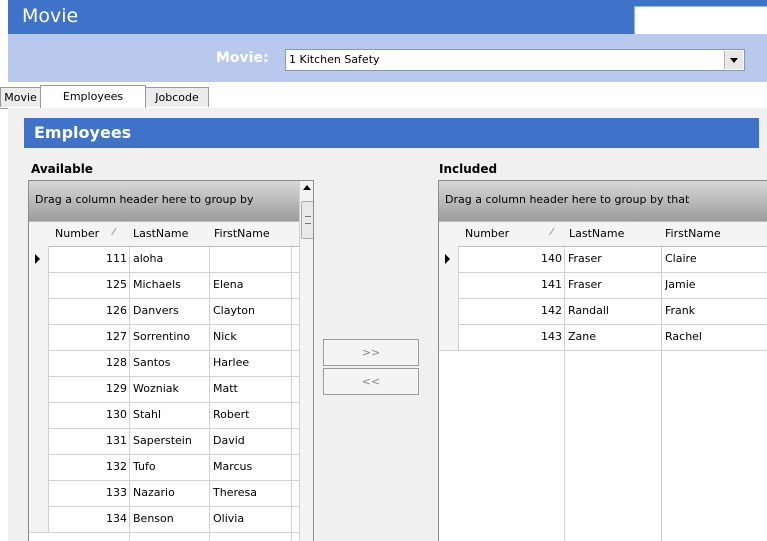  I want to click on cell-number: 141, so click(510, 285).